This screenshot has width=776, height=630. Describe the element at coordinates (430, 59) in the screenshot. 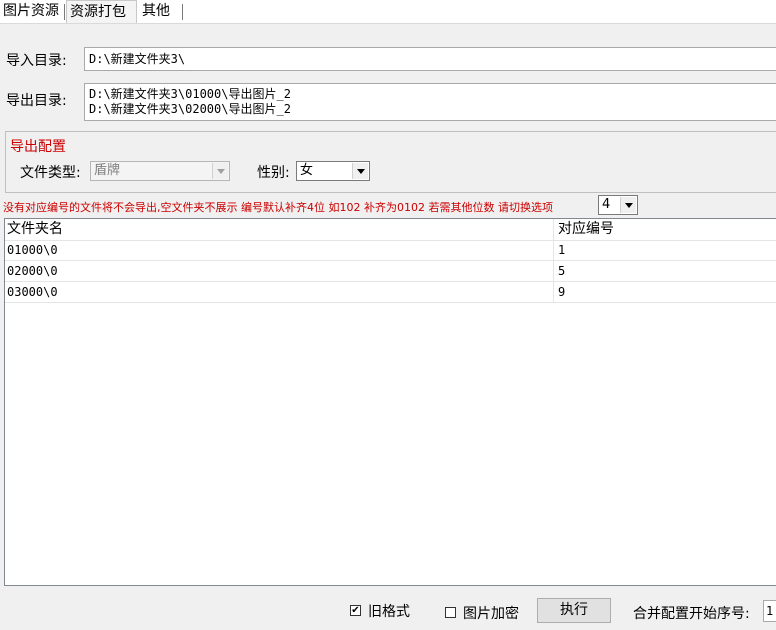

I see `import-dir-input: D:\新建文件夹3\` at that location.